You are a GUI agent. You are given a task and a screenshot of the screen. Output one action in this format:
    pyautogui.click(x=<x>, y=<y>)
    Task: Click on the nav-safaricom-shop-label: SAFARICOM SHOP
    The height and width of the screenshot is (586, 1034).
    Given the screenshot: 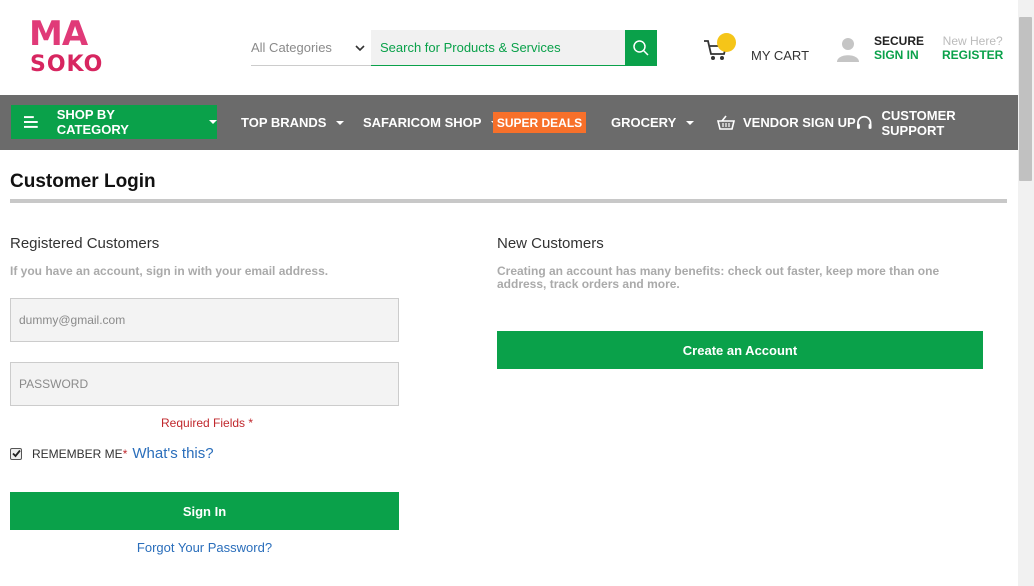 What is the action you would take?
    pyautogui.click(x=422, y=122)
    